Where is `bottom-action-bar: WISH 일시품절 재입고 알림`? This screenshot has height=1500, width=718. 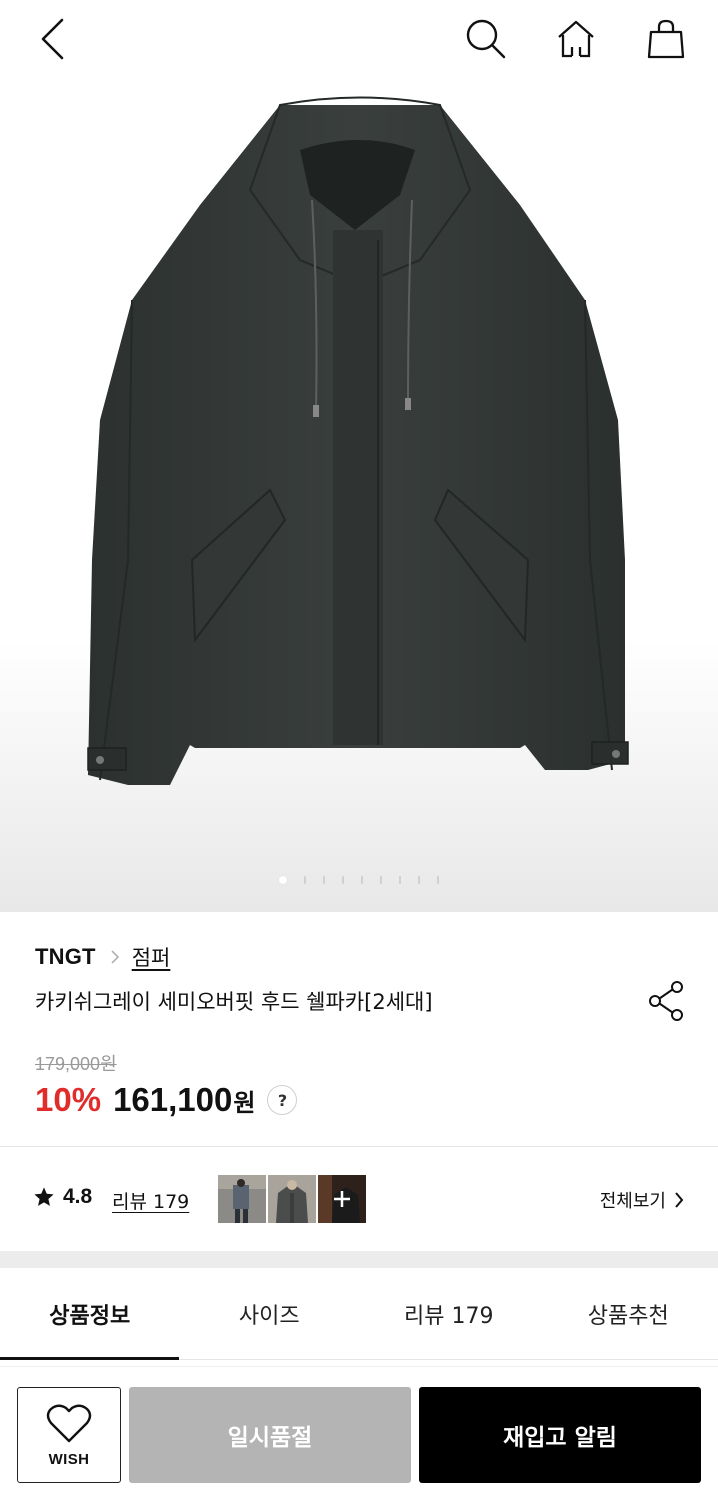
bottom-action-bar: WISH 일시품절 재입고 알림 is located at coordinates (359, 1433).